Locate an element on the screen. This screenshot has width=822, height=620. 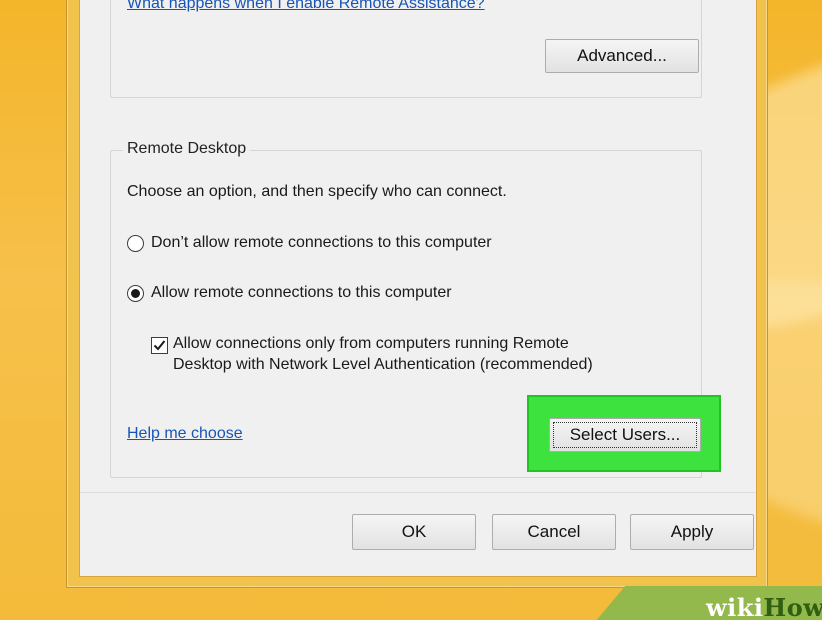
radio-button-dont-allow is located at coordinates (135, 243).